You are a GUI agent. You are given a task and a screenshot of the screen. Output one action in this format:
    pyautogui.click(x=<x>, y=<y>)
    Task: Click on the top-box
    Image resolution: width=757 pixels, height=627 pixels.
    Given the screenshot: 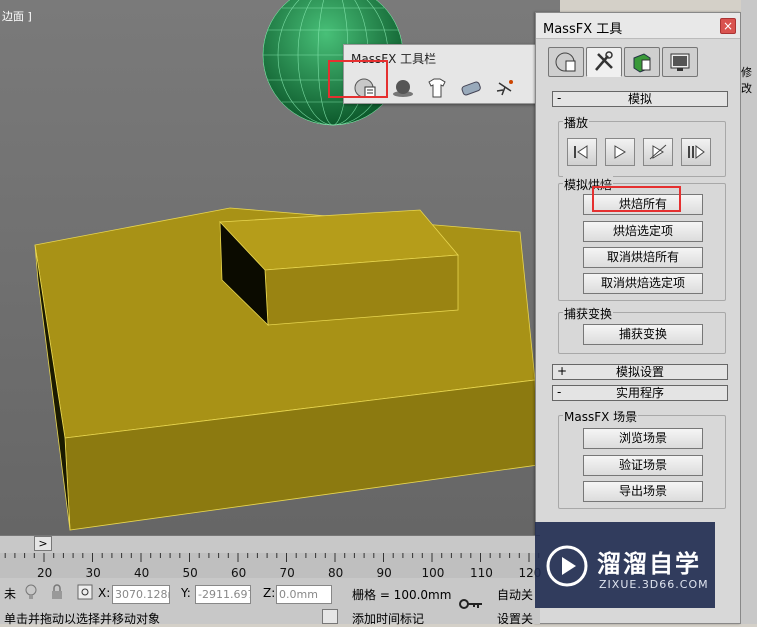 What is the action you would take?
    pyautogui.click(x=339, y=268)
    